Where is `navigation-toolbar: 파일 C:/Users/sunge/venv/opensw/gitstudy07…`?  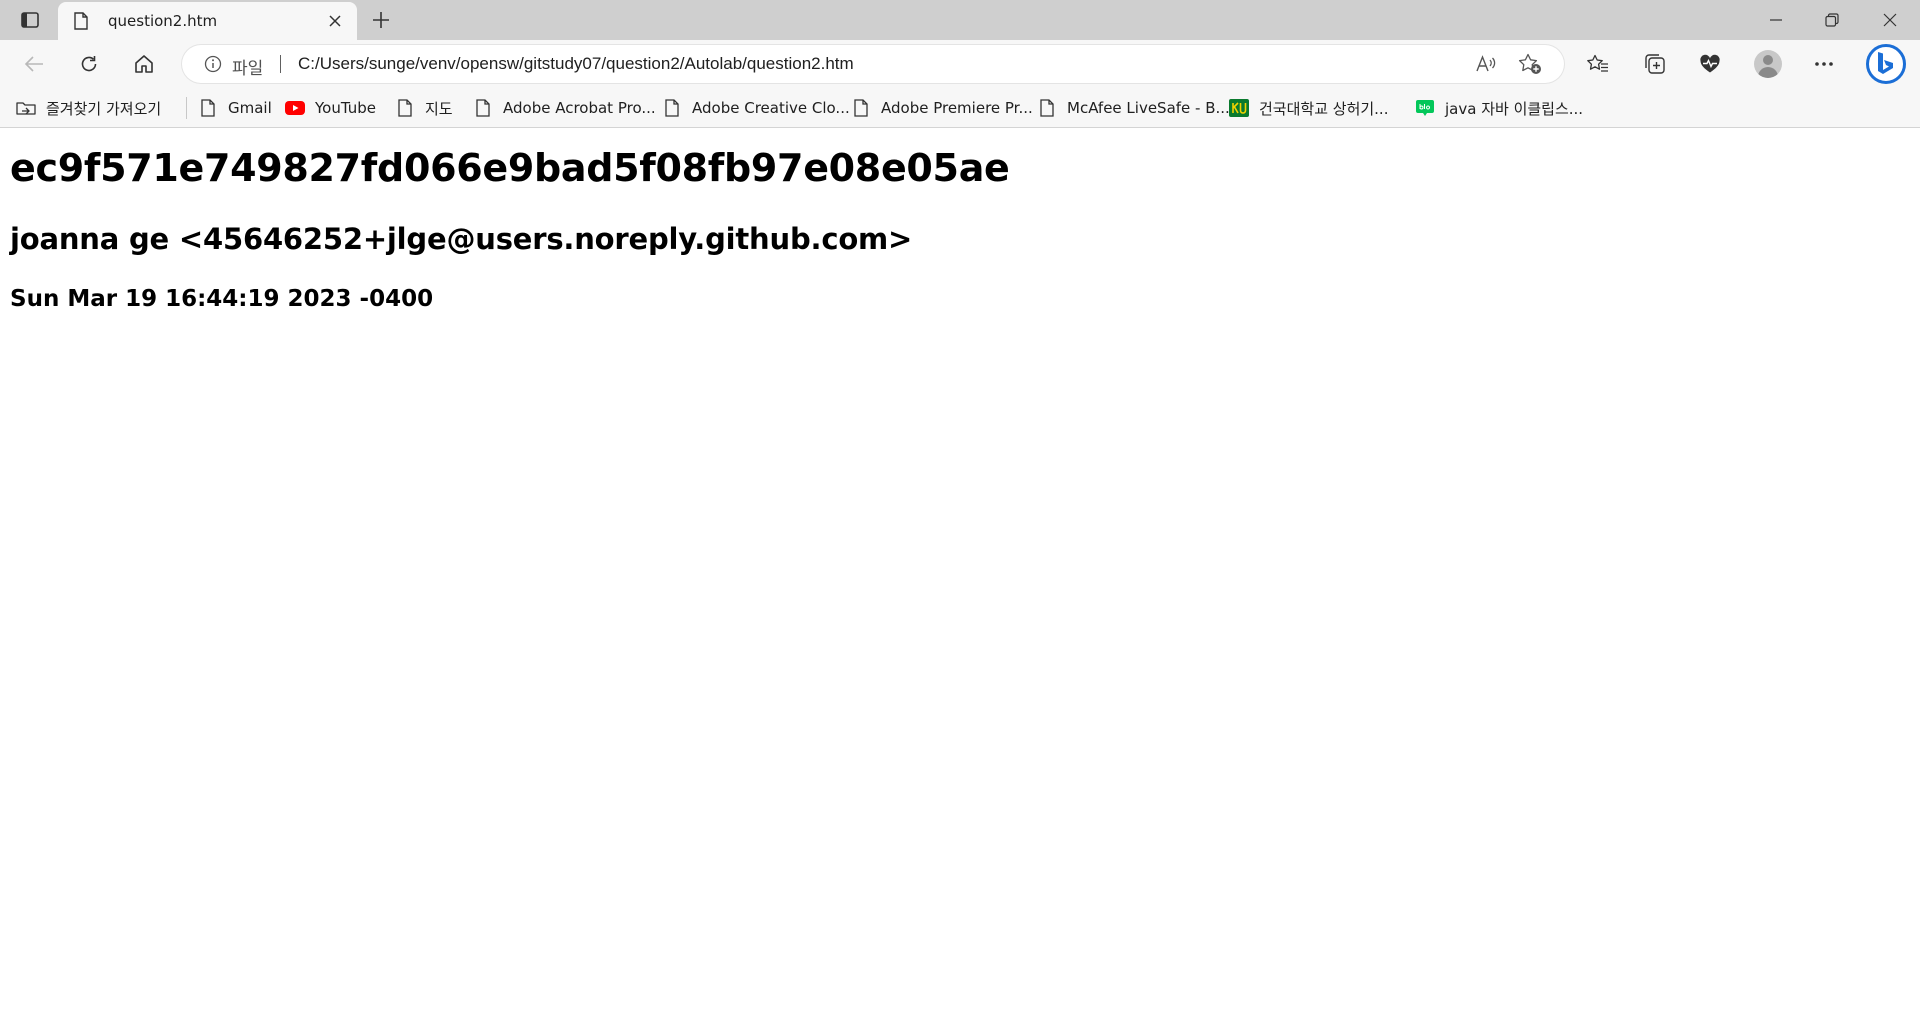 navigation-toolbar: 파일 C:/Users/sunge/venv/opensw/gitstudy07… is located at coordinates (960, 64).